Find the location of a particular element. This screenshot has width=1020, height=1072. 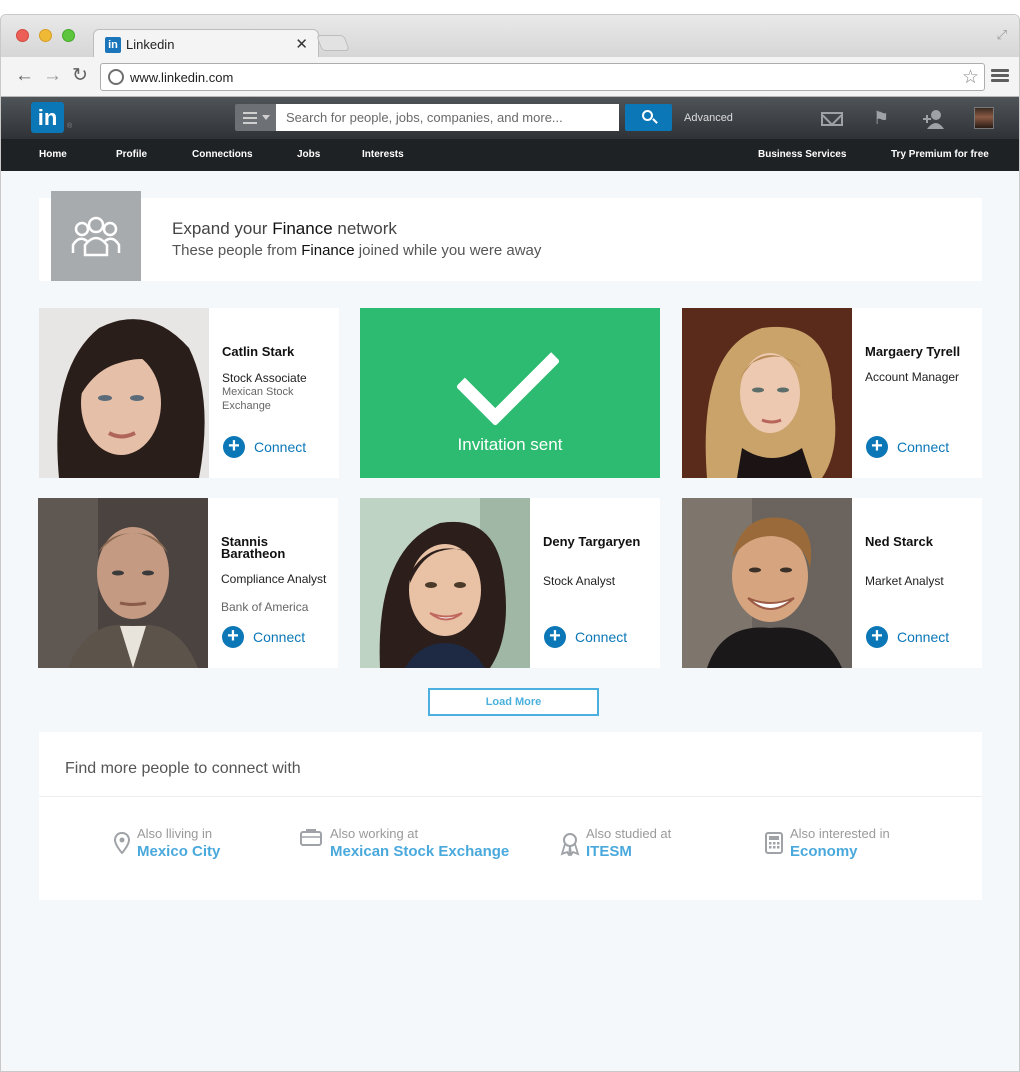

notifications-flag-icon: ⚑ is located at coordinates (881, 118).